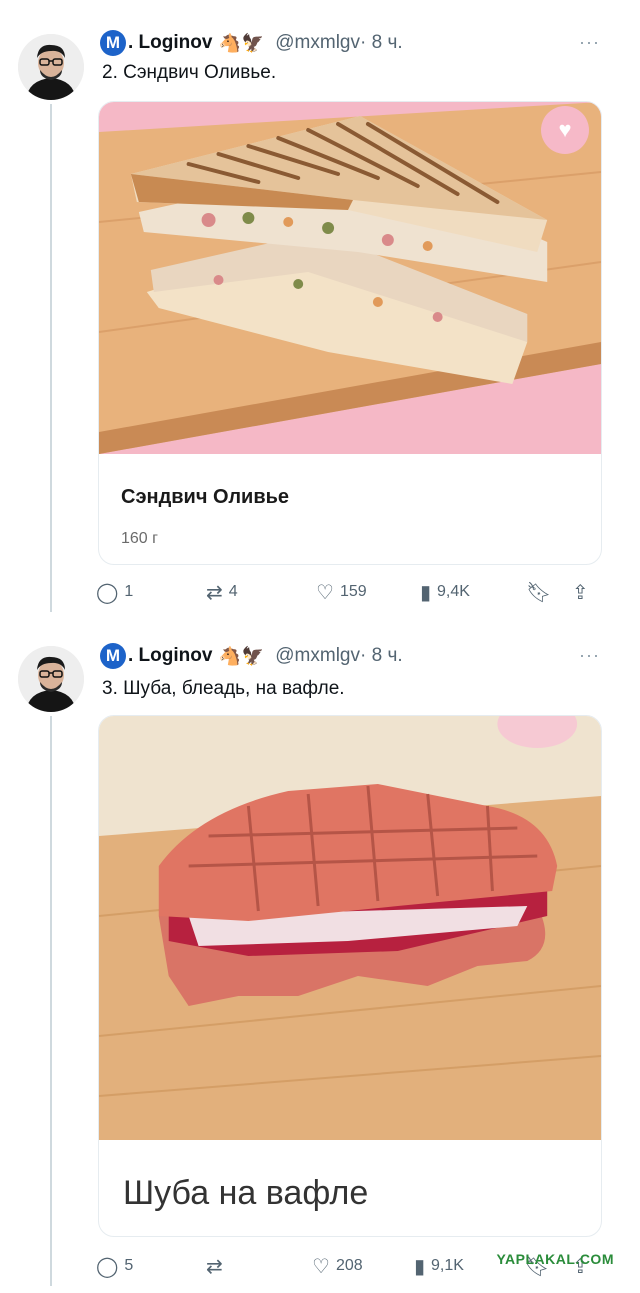  I want to click on tweet-text: 2. Сэндвич Оливье., so click(189, 72).